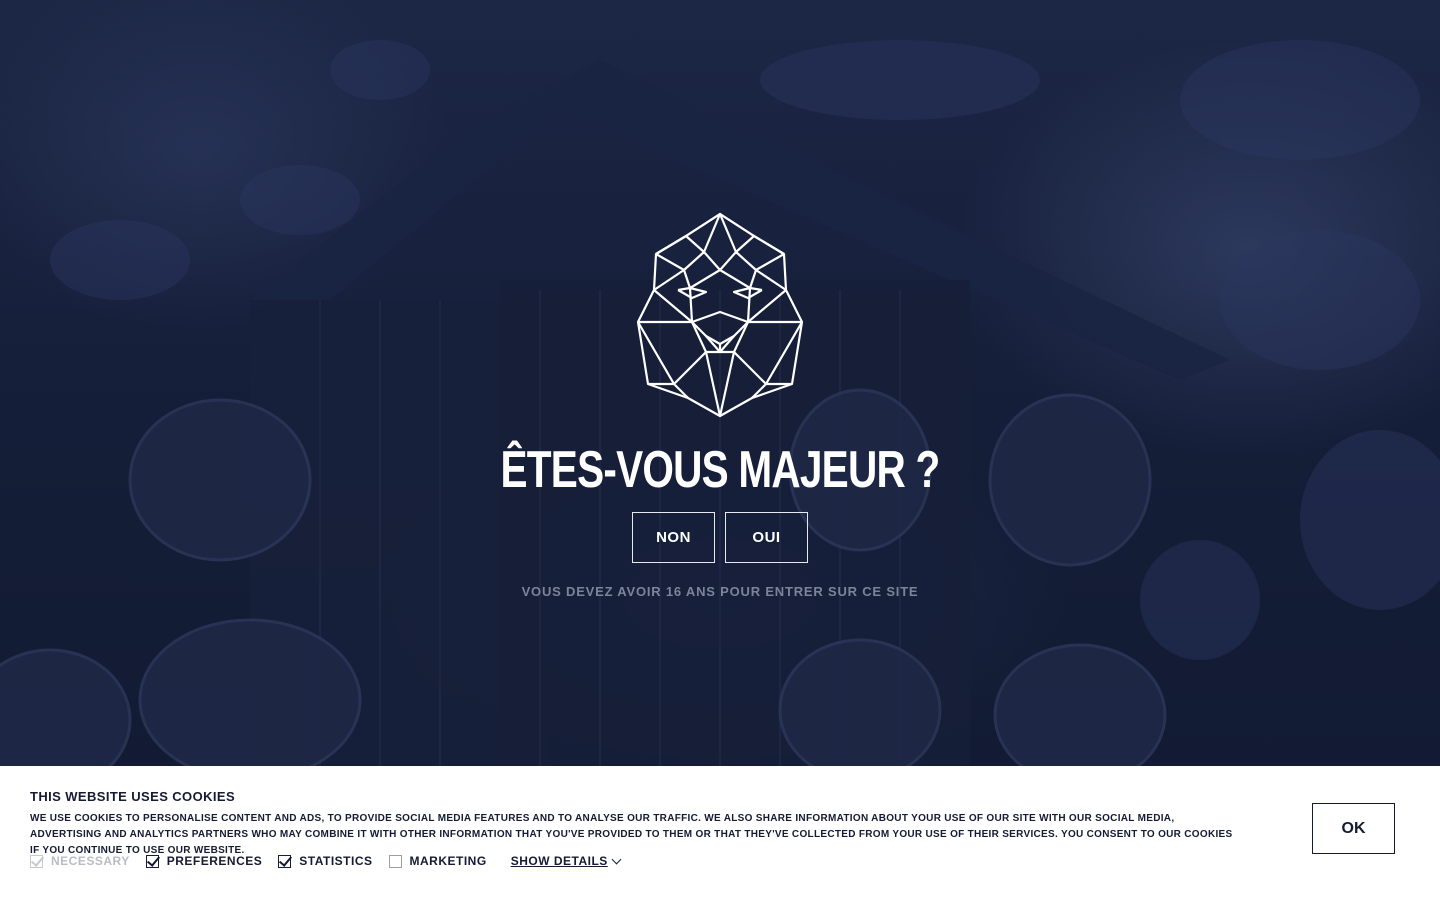 The height and width of the screenshot is (900, 1440). Describe the element at coordinates (133, 796) in the screenshot. I see `cookie-banner-title: THIS WEBSITE USES COOKIES` at that location.